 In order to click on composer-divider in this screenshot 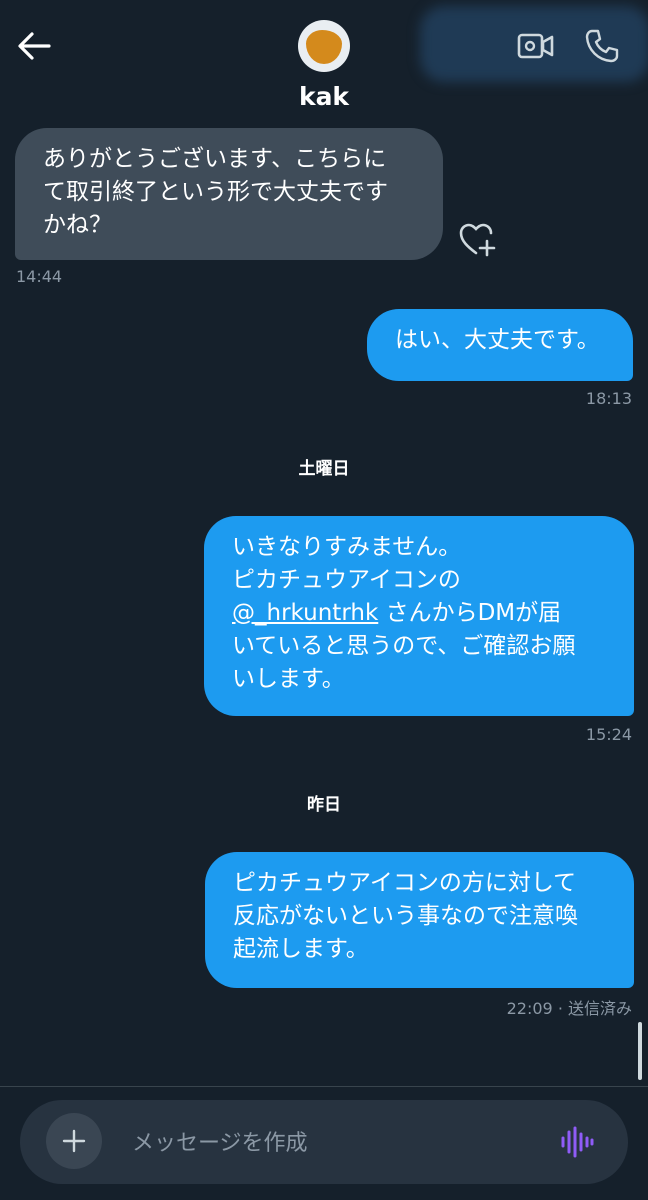, I will do `click(324, 1086)`.